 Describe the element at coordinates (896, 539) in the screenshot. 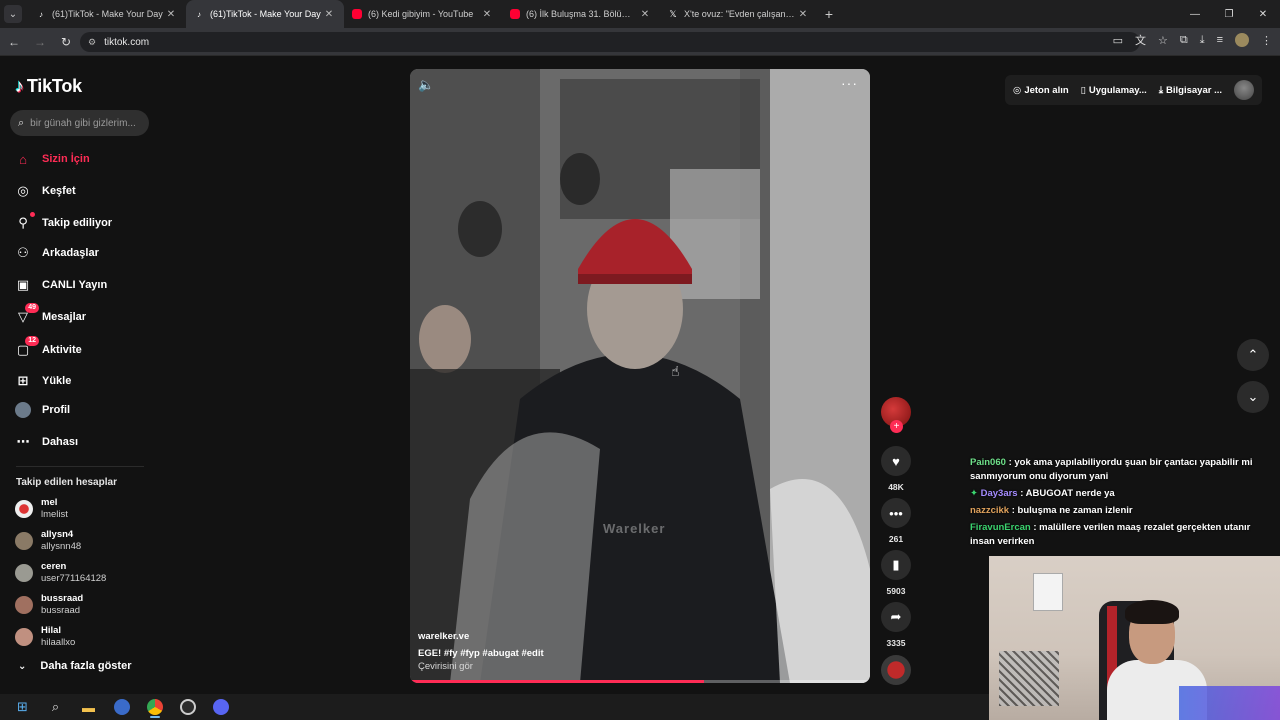

I see `comment-count: 261` at that location.